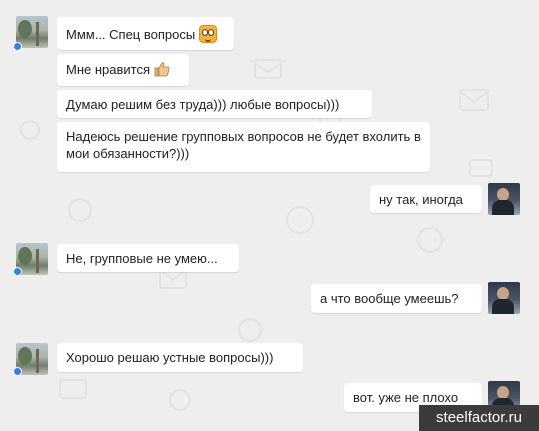  I want to click on message-bubble: Хорошо решаю устные вопросы))), so click(180, 357).